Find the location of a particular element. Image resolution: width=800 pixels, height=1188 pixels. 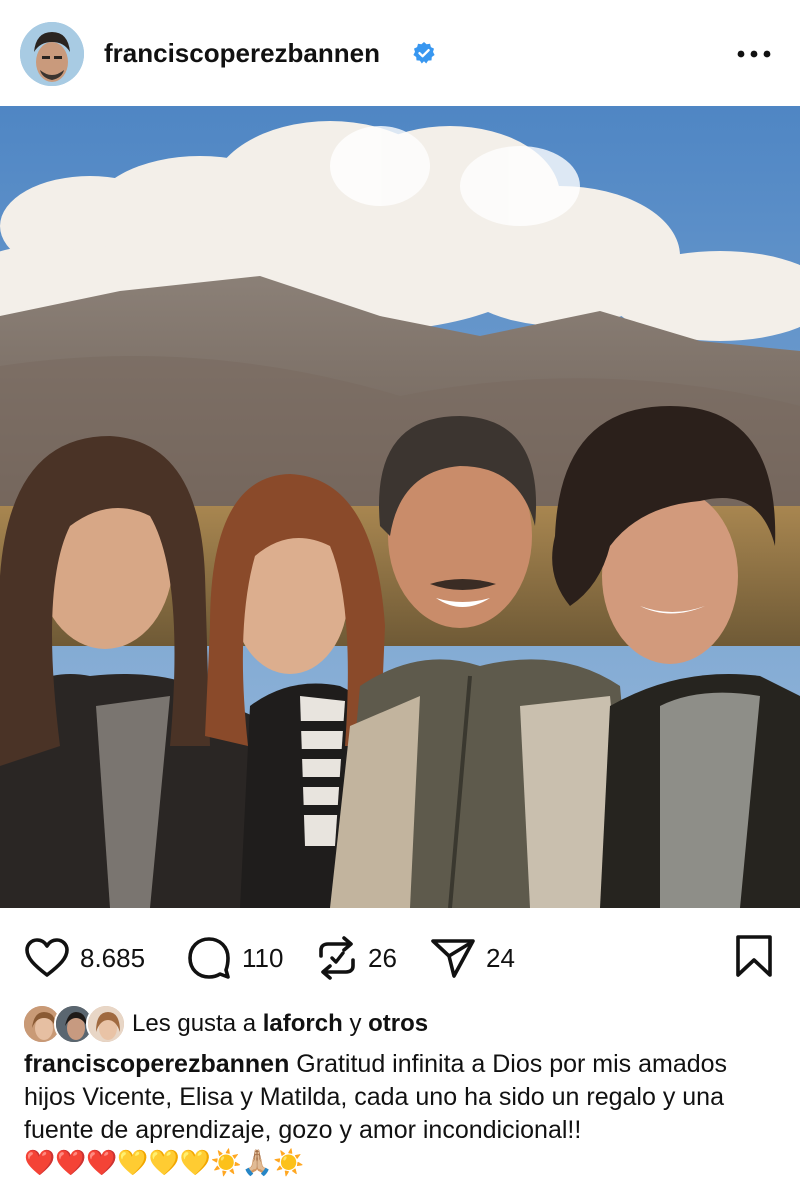

verified-badge-icon is located at coordinates (424, 53).